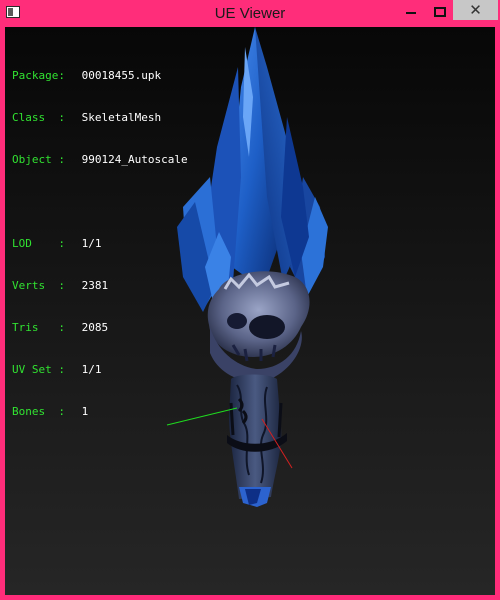  I want to click on info-label: UV Set :, so click(38, 369).